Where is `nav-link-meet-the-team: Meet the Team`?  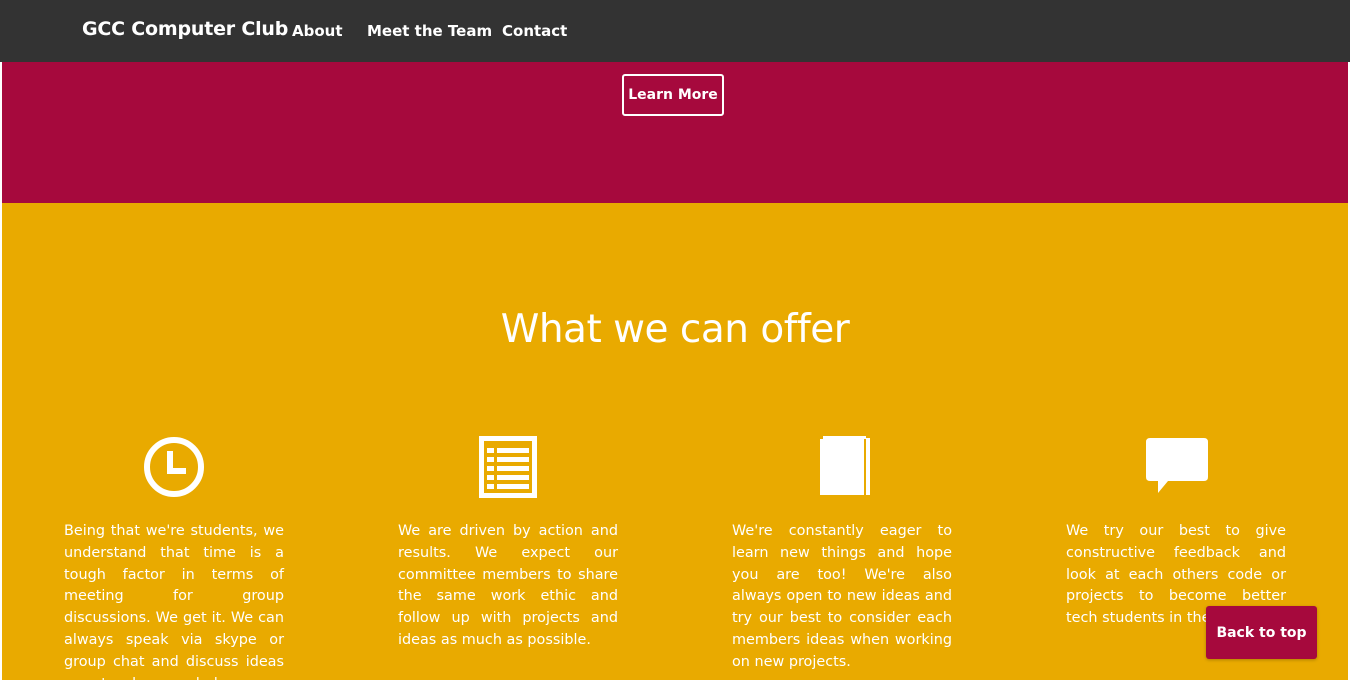
nav-link-meet-the-team: Meet the Team is located at coordinates (429, 31).